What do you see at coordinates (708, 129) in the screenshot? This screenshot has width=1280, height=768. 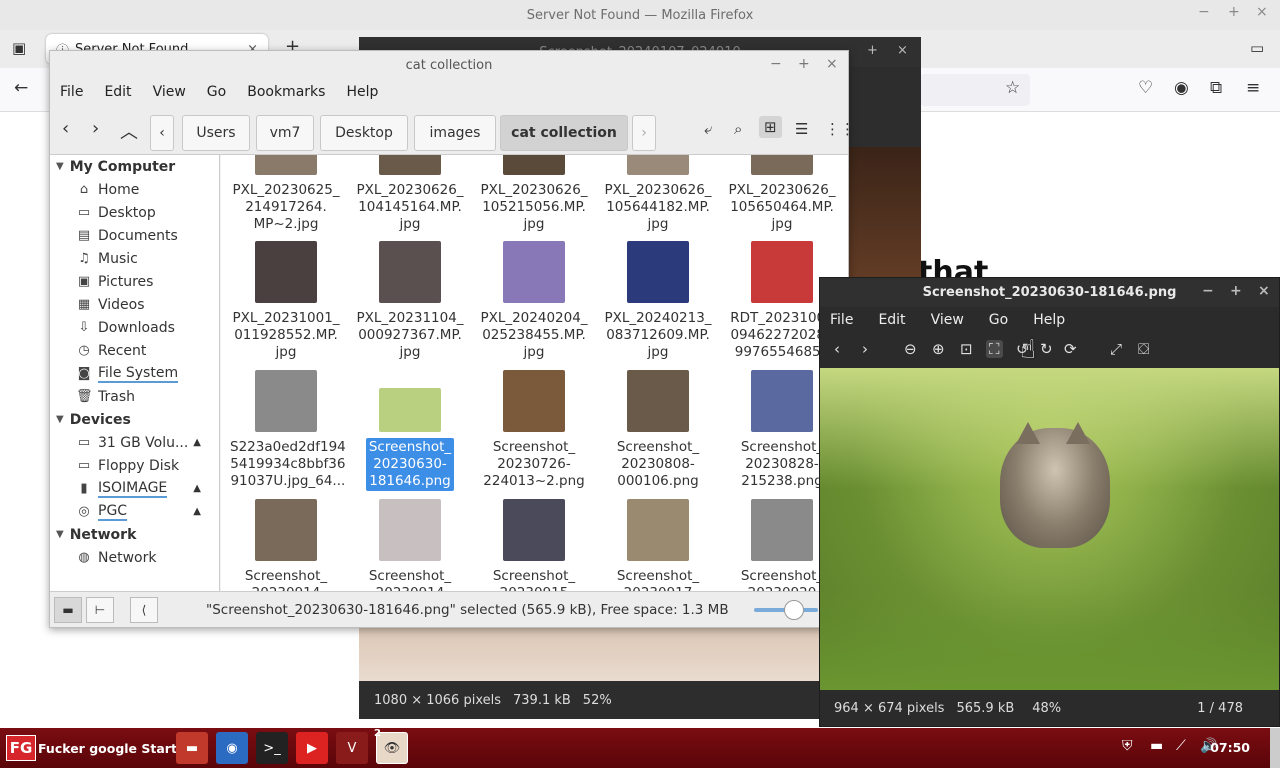 I see `location-toggle-icon: ⤶` at bounding box center [708, 129].